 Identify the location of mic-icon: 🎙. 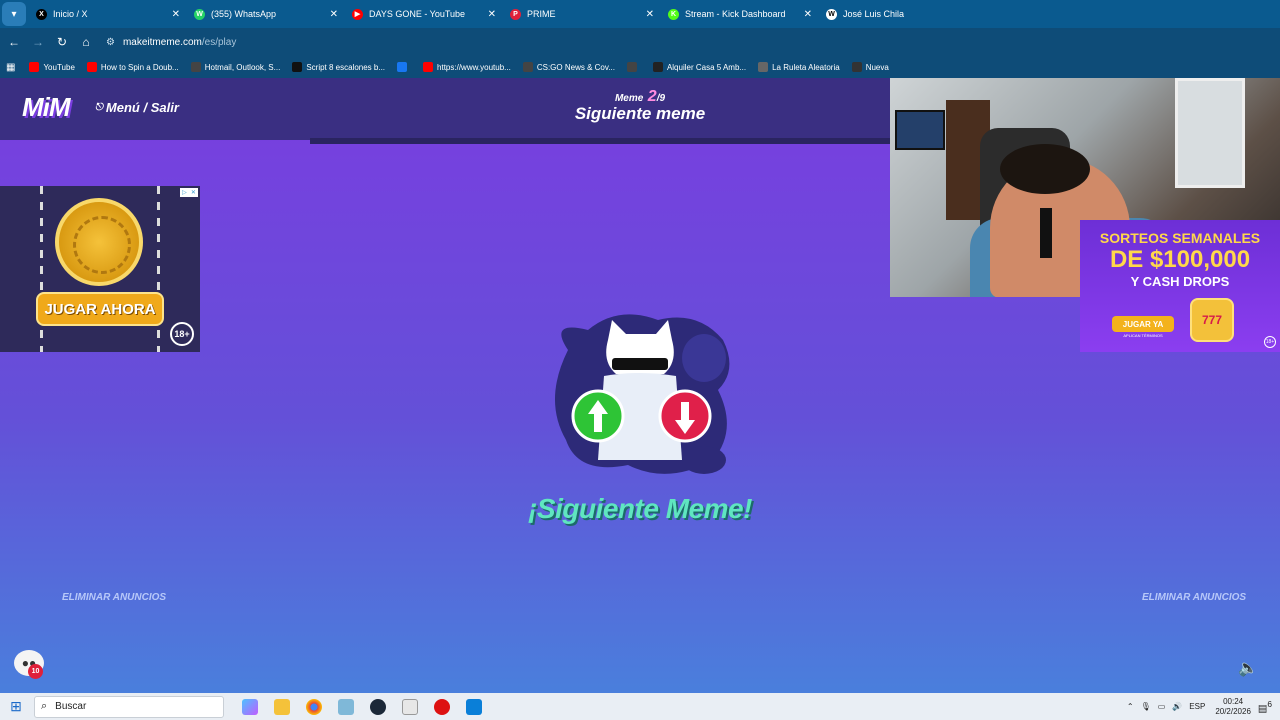
(1146, 706).